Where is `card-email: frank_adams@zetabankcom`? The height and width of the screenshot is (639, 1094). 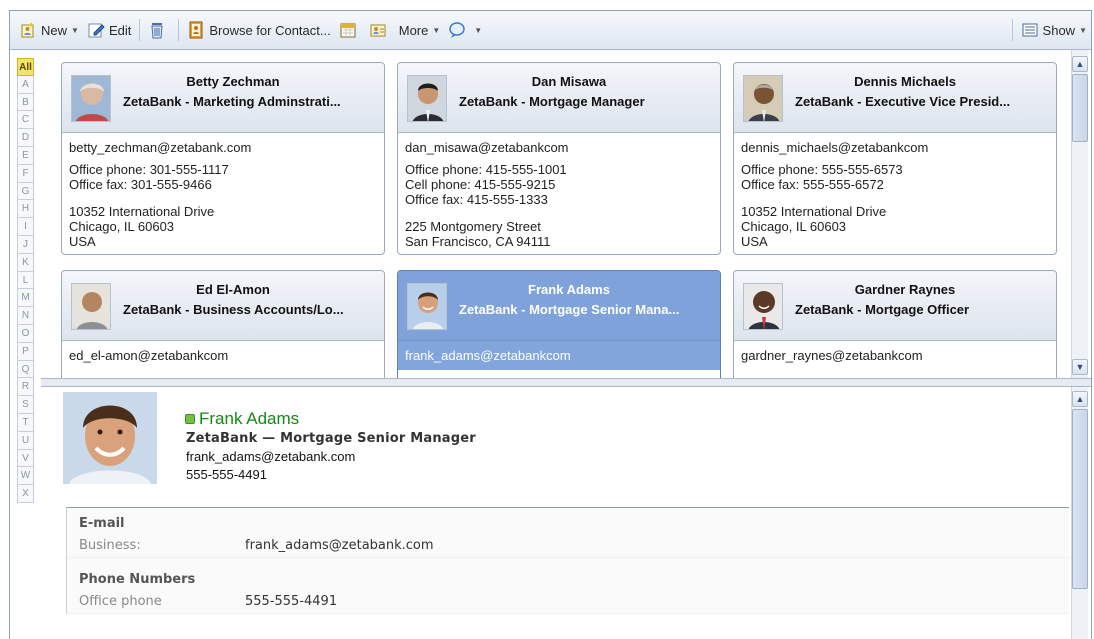
card-email: frank_adams@zetabankcom is located at coordinates (488, 355).